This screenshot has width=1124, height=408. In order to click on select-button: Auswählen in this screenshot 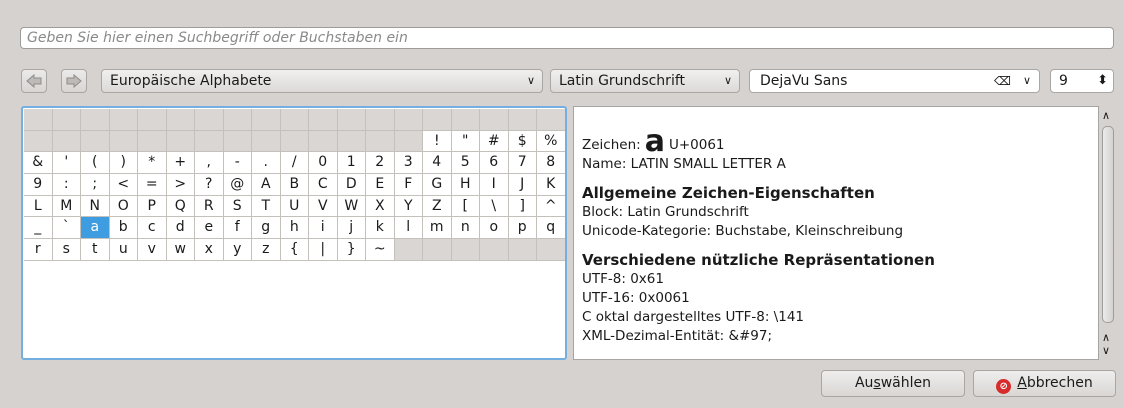, I will do `click(893, 383)`.